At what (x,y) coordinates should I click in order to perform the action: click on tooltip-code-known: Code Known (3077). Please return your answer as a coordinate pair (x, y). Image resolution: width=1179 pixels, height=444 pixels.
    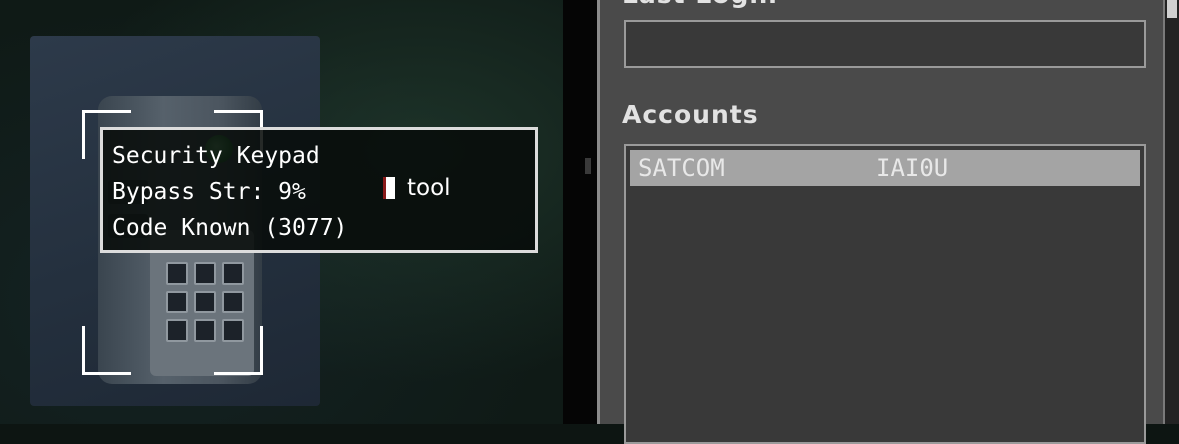
    Looking at the image, I should click on (230, 228).